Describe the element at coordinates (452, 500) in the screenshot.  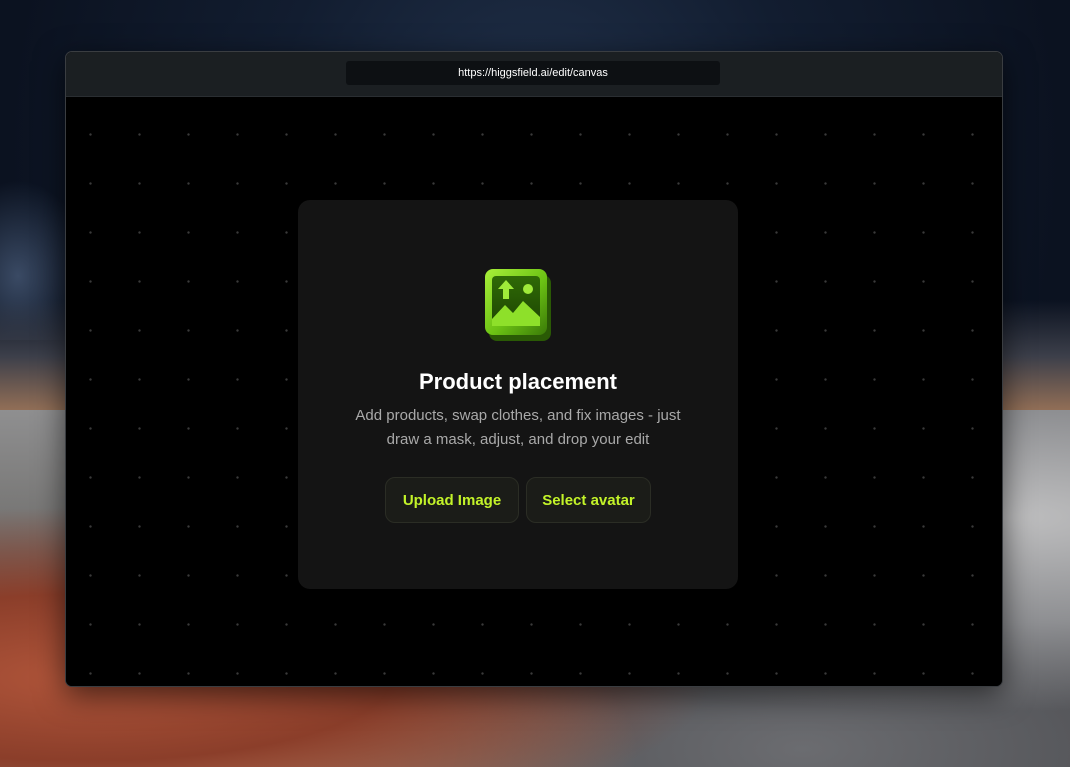
I see `upload-image-button: Upload Image` at that location.